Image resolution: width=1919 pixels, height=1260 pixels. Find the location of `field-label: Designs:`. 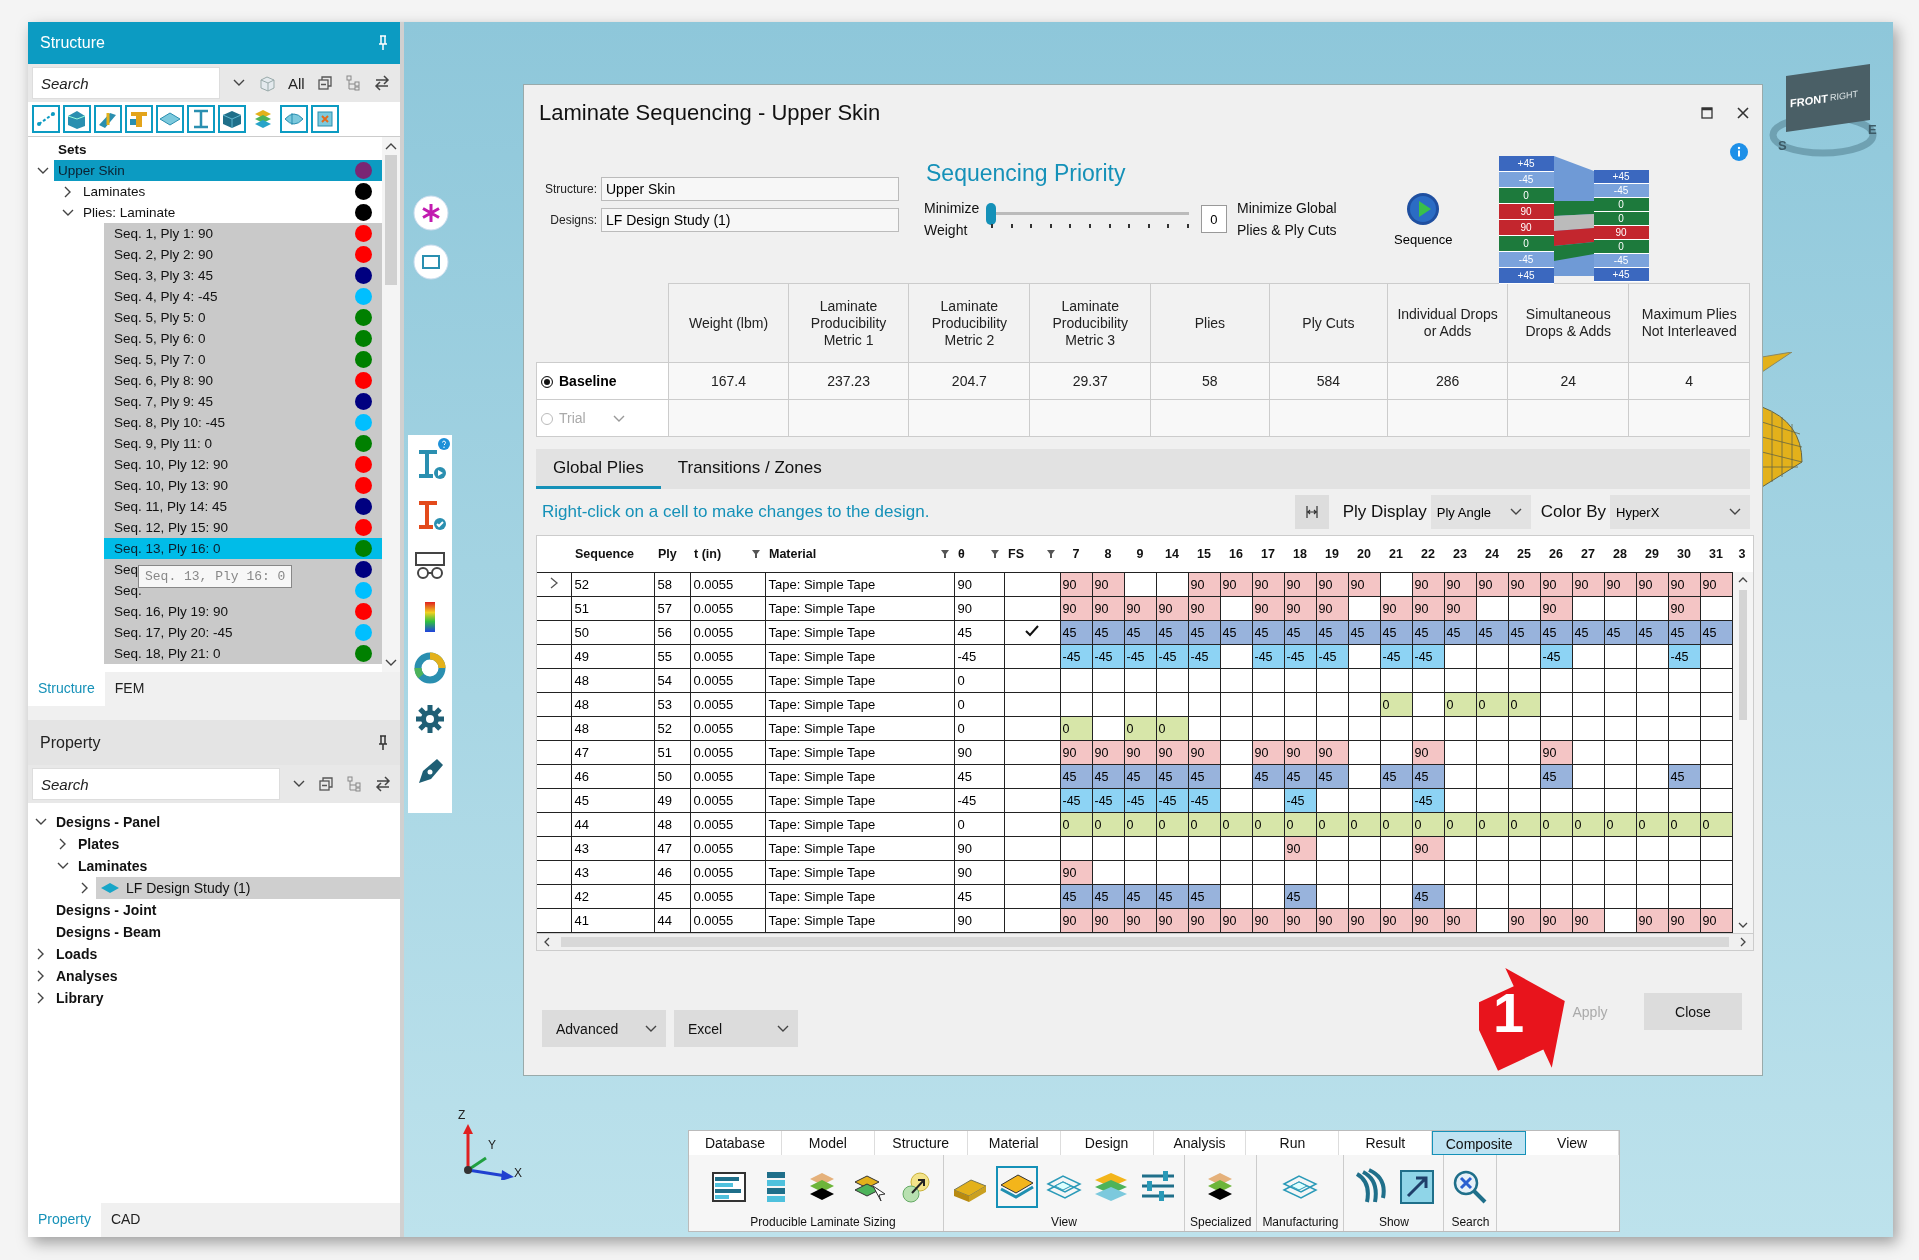

field-label: Designs: is located at coordinates (573, 220).